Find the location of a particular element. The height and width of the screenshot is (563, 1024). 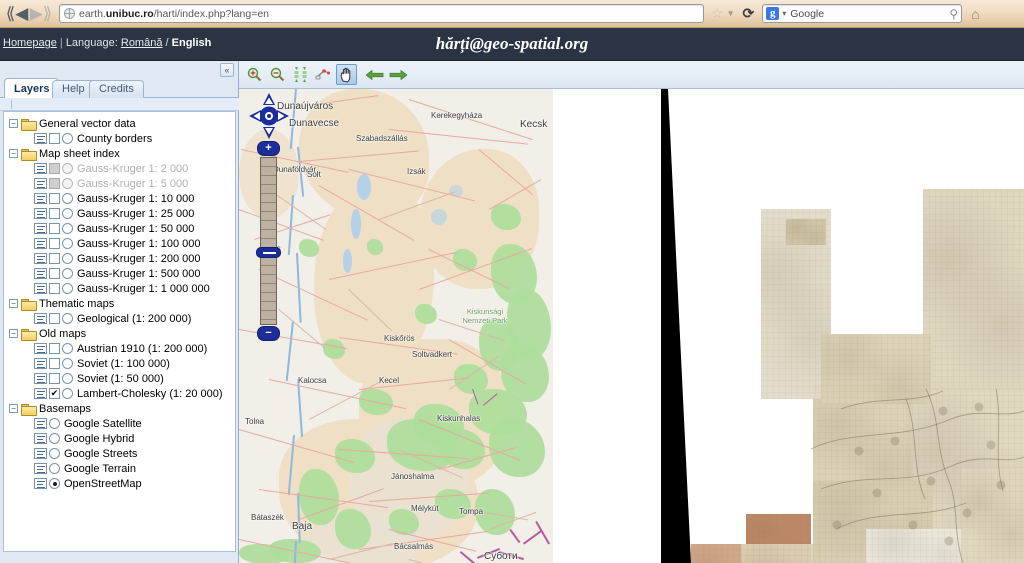

layer-item: Gauss-Kruger 1: 100 000 is located at coordinates (121, 243).